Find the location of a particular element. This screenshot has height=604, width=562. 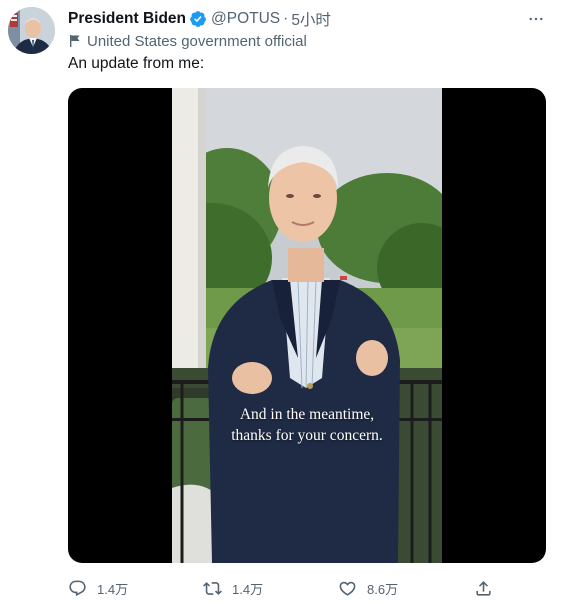

retweet-count: 1.4万 is located at coordinates (248, 589).